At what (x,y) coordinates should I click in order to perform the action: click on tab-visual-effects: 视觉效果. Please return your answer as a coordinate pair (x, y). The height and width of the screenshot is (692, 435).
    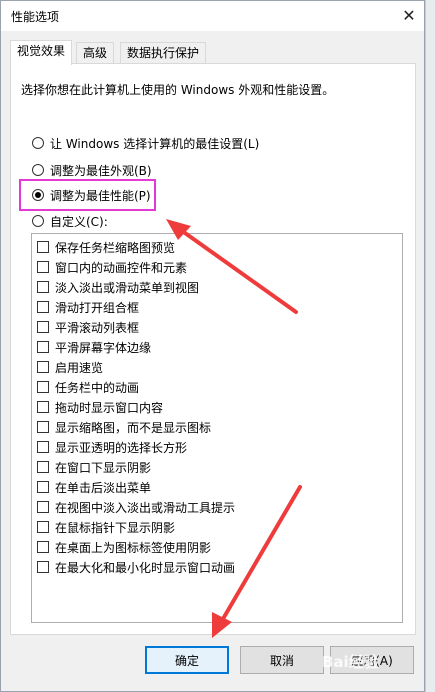
    Looking at the image, I should click on (41, 52).